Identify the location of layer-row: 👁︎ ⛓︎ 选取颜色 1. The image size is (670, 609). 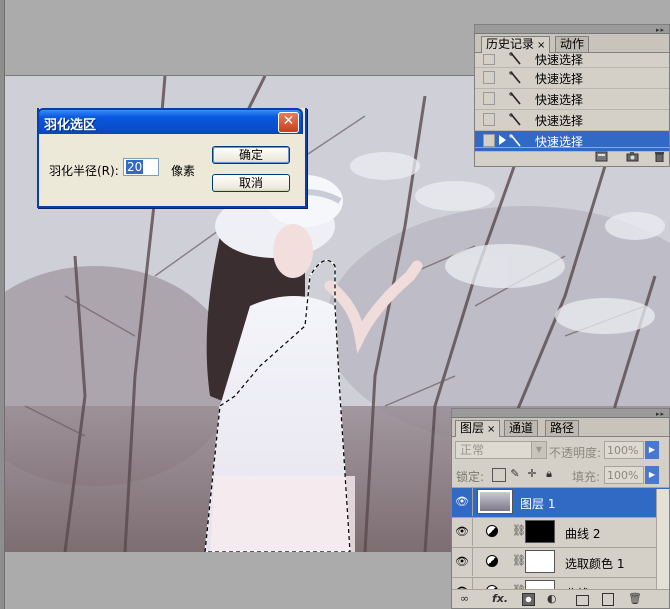
(560, 563).